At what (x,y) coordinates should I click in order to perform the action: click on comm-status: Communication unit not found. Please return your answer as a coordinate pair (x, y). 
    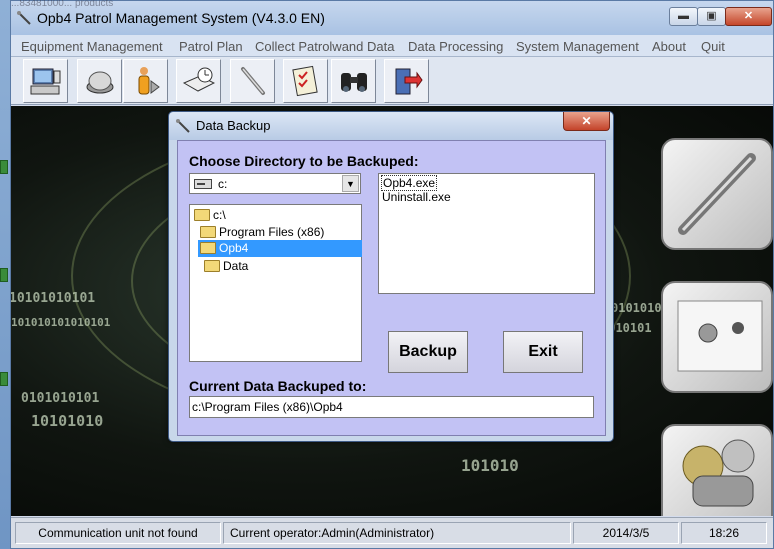
    Looking at the image, I should click on (118, 533).